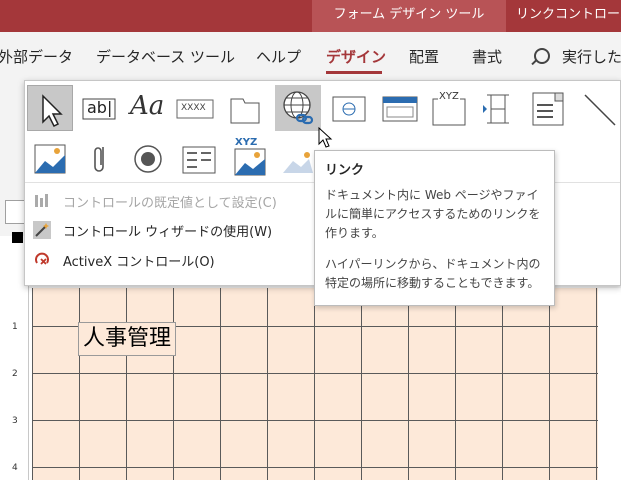 Image resolution: width=621 pixels, height=480 pixels. I want to click on navigation-icon, so click(400, 108).